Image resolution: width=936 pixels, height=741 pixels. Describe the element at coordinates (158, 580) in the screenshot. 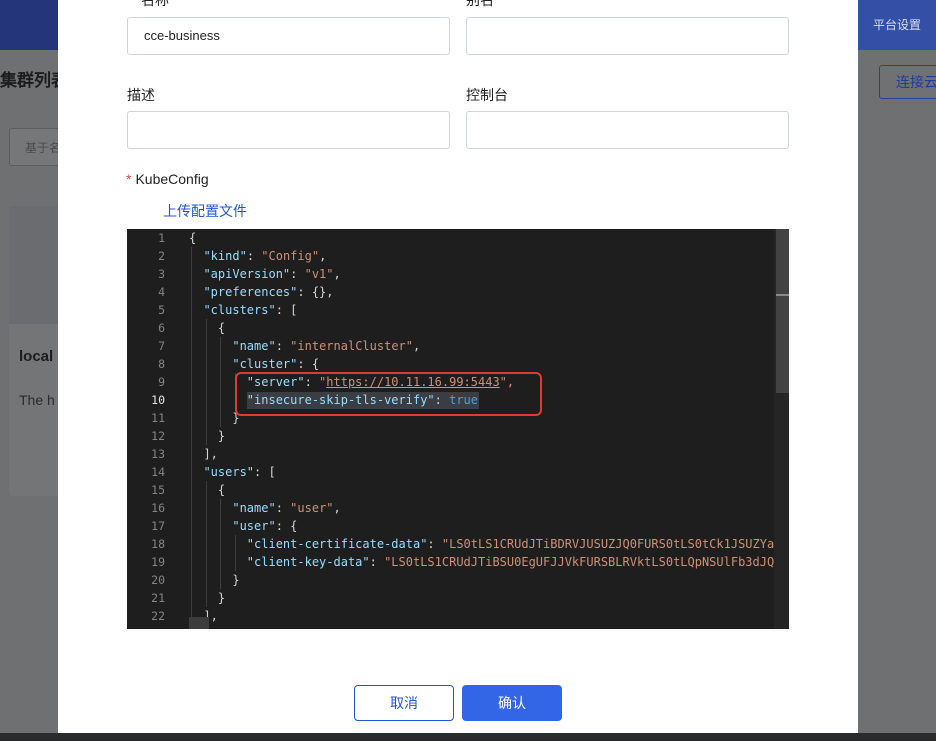

I see `line-number: 20` at that location.